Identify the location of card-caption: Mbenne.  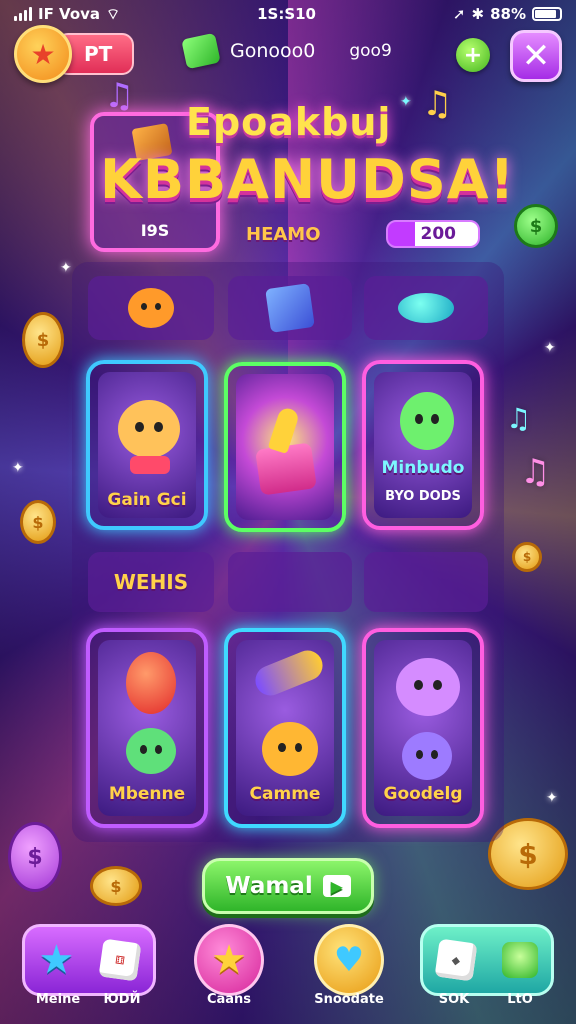
(147, 794).